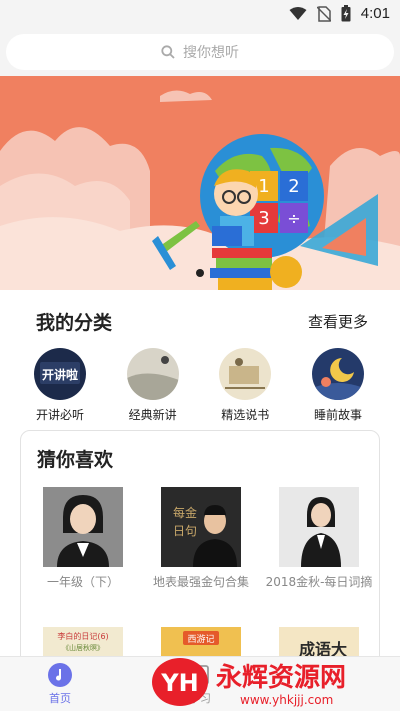  What do you see at coordinates (152, 415) in the screenshot?
I see `category-label: 经典新讲` at bounding box center [152, 415].